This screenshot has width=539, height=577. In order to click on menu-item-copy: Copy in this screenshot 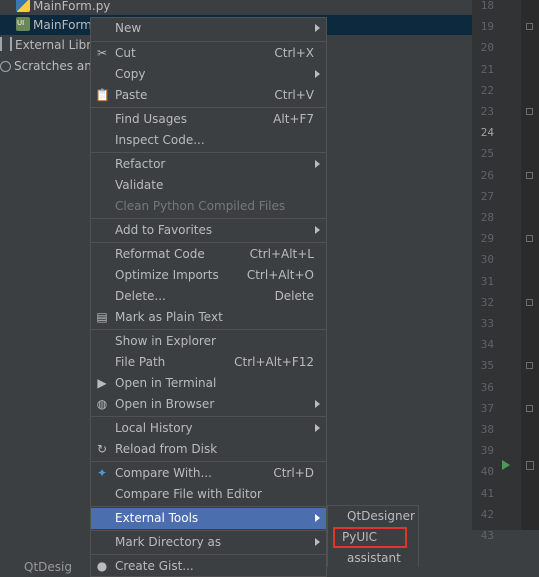, I will do `click(208, 74)`.